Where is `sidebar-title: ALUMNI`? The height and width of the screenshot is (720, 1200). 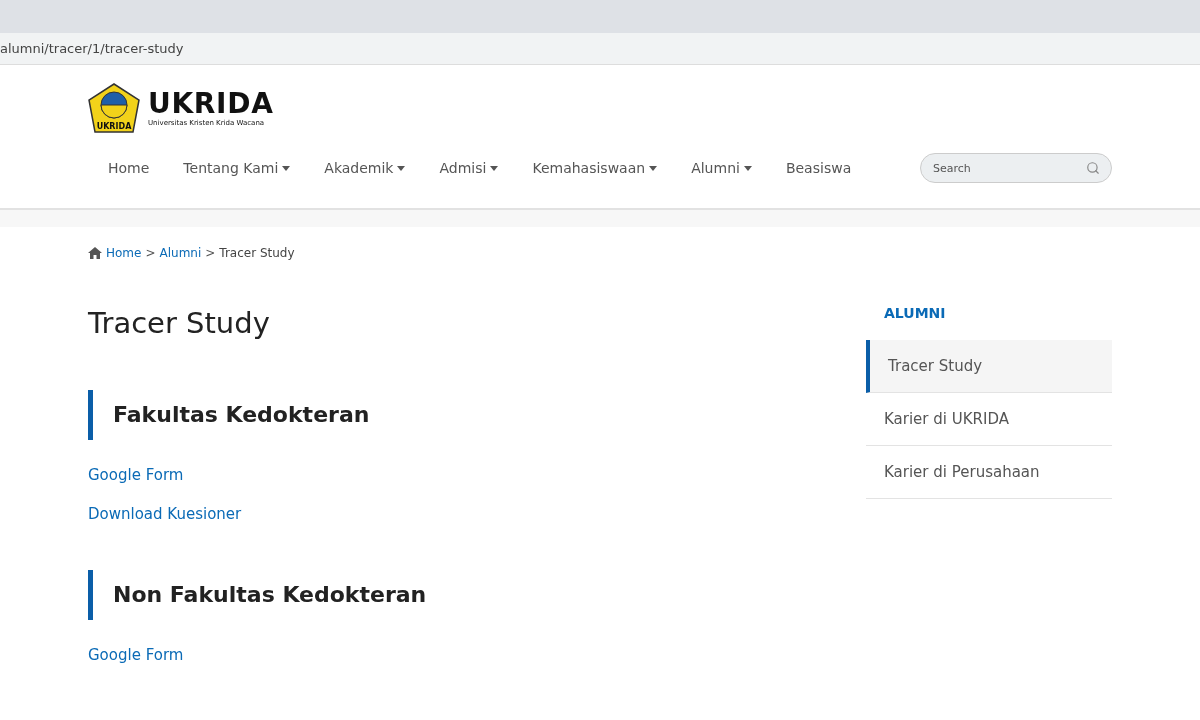
sidebar-title: ALUMNI is located at coordinates (915, 313).